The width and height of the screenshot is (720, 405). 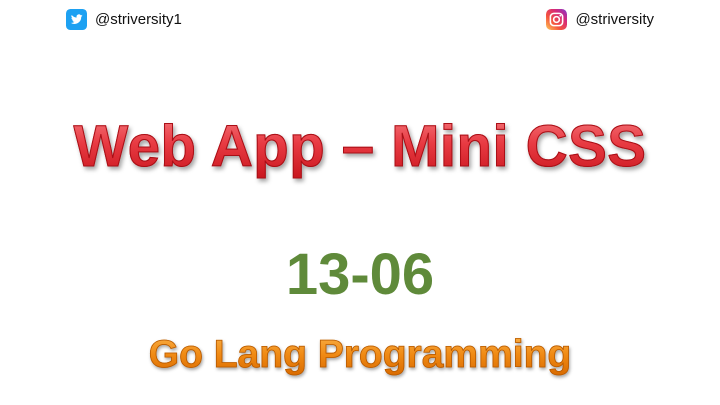 I want to click on course-subtitle: Go Lang Programming, so click(x=360, y=355).